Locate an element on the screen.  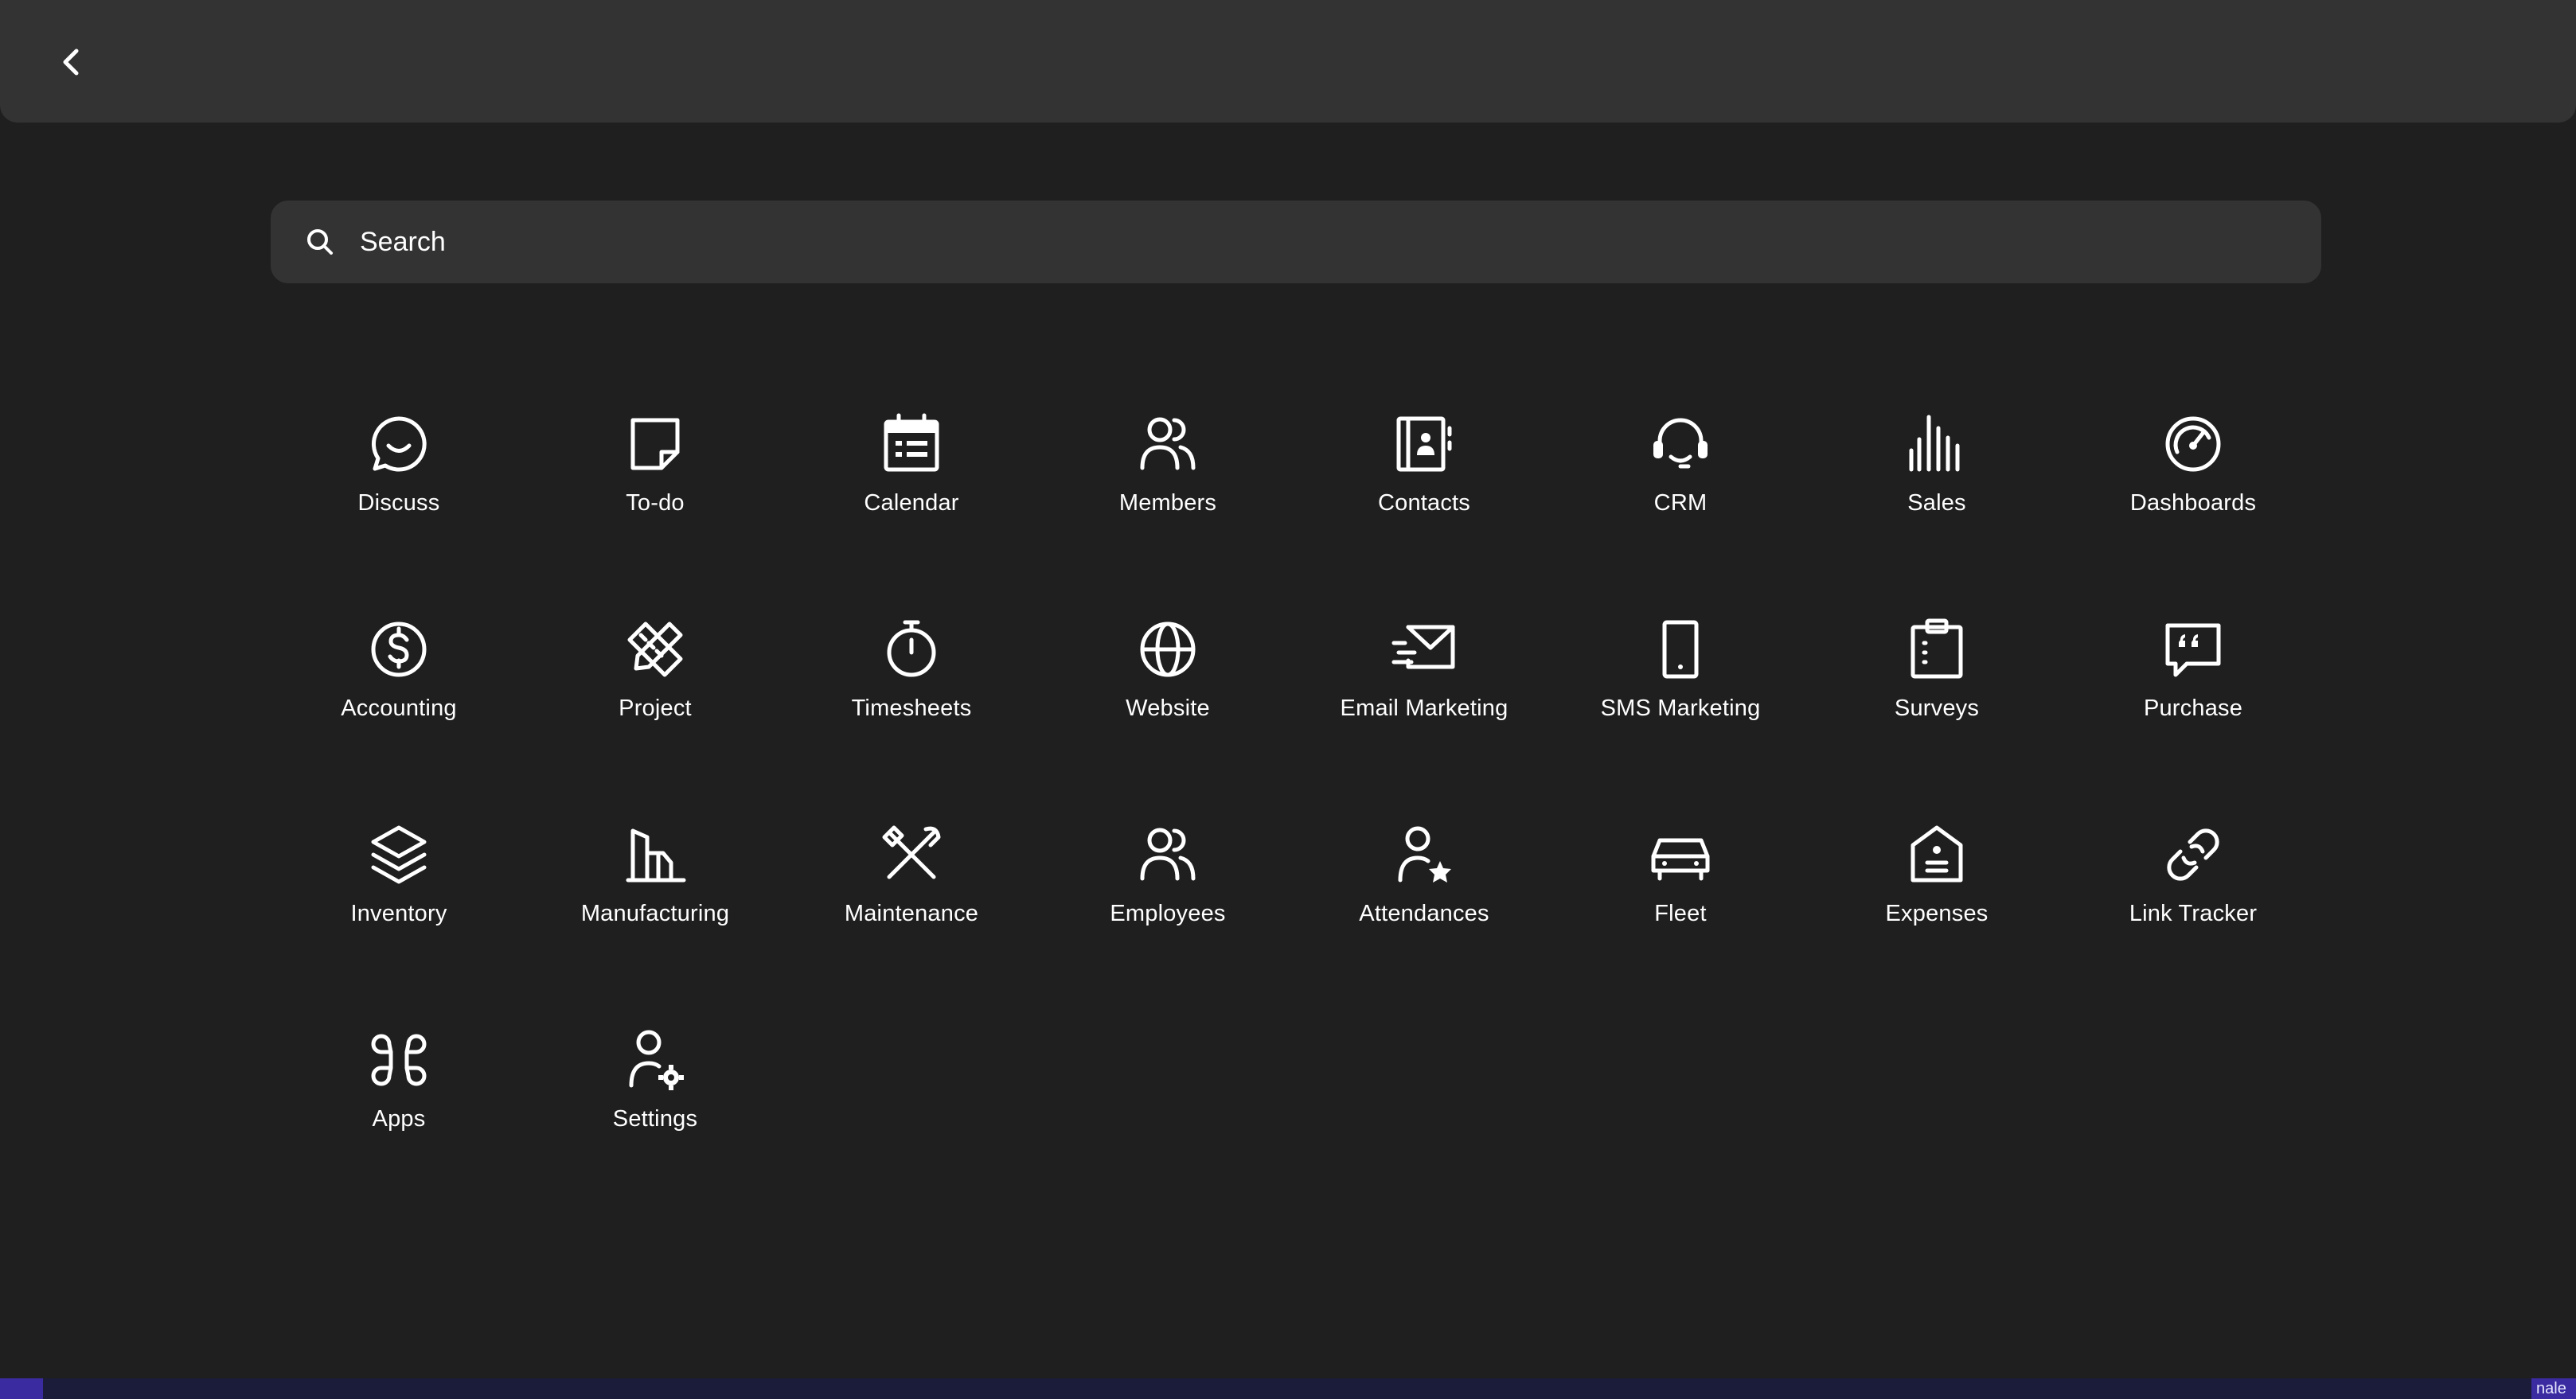
bar-chart-icon is located at coordinates (1936, 444).